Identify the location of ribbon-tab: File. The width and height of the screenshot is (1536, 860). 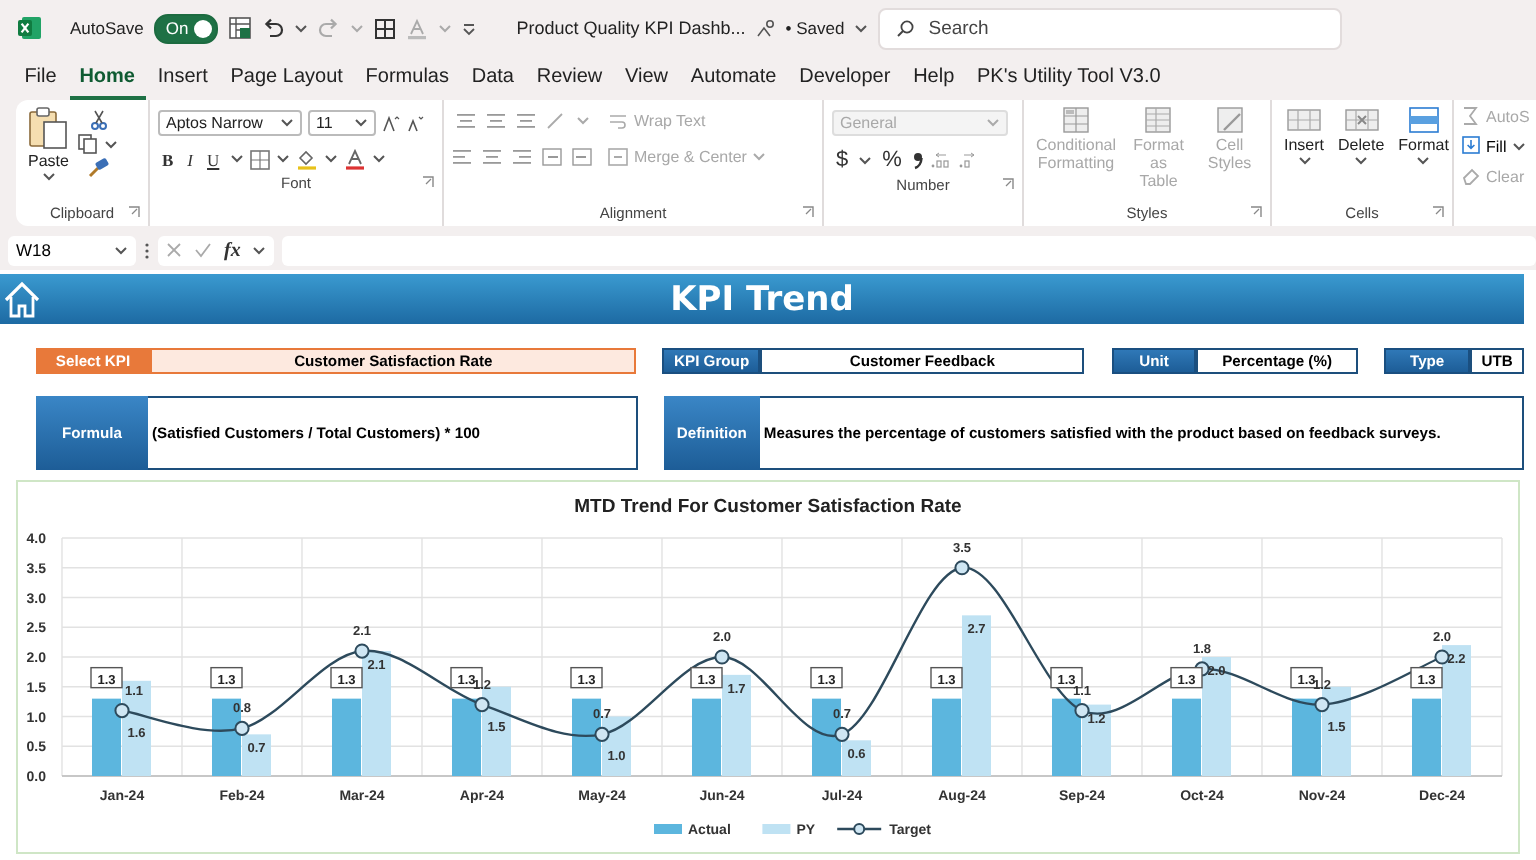
(40, 78).